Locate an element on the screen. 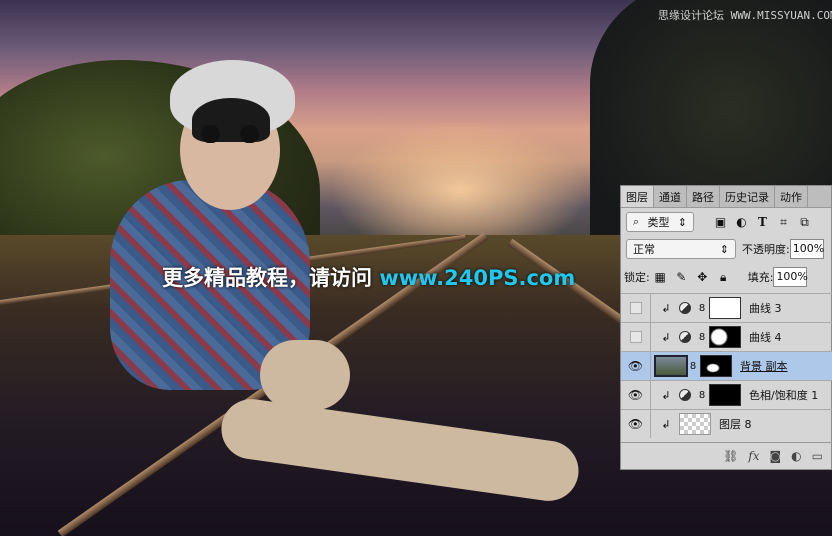 Image resolution: width=832 pixels, height=536 pixels. layer-name: 背景 副本 is located at coordinates (764, 366).